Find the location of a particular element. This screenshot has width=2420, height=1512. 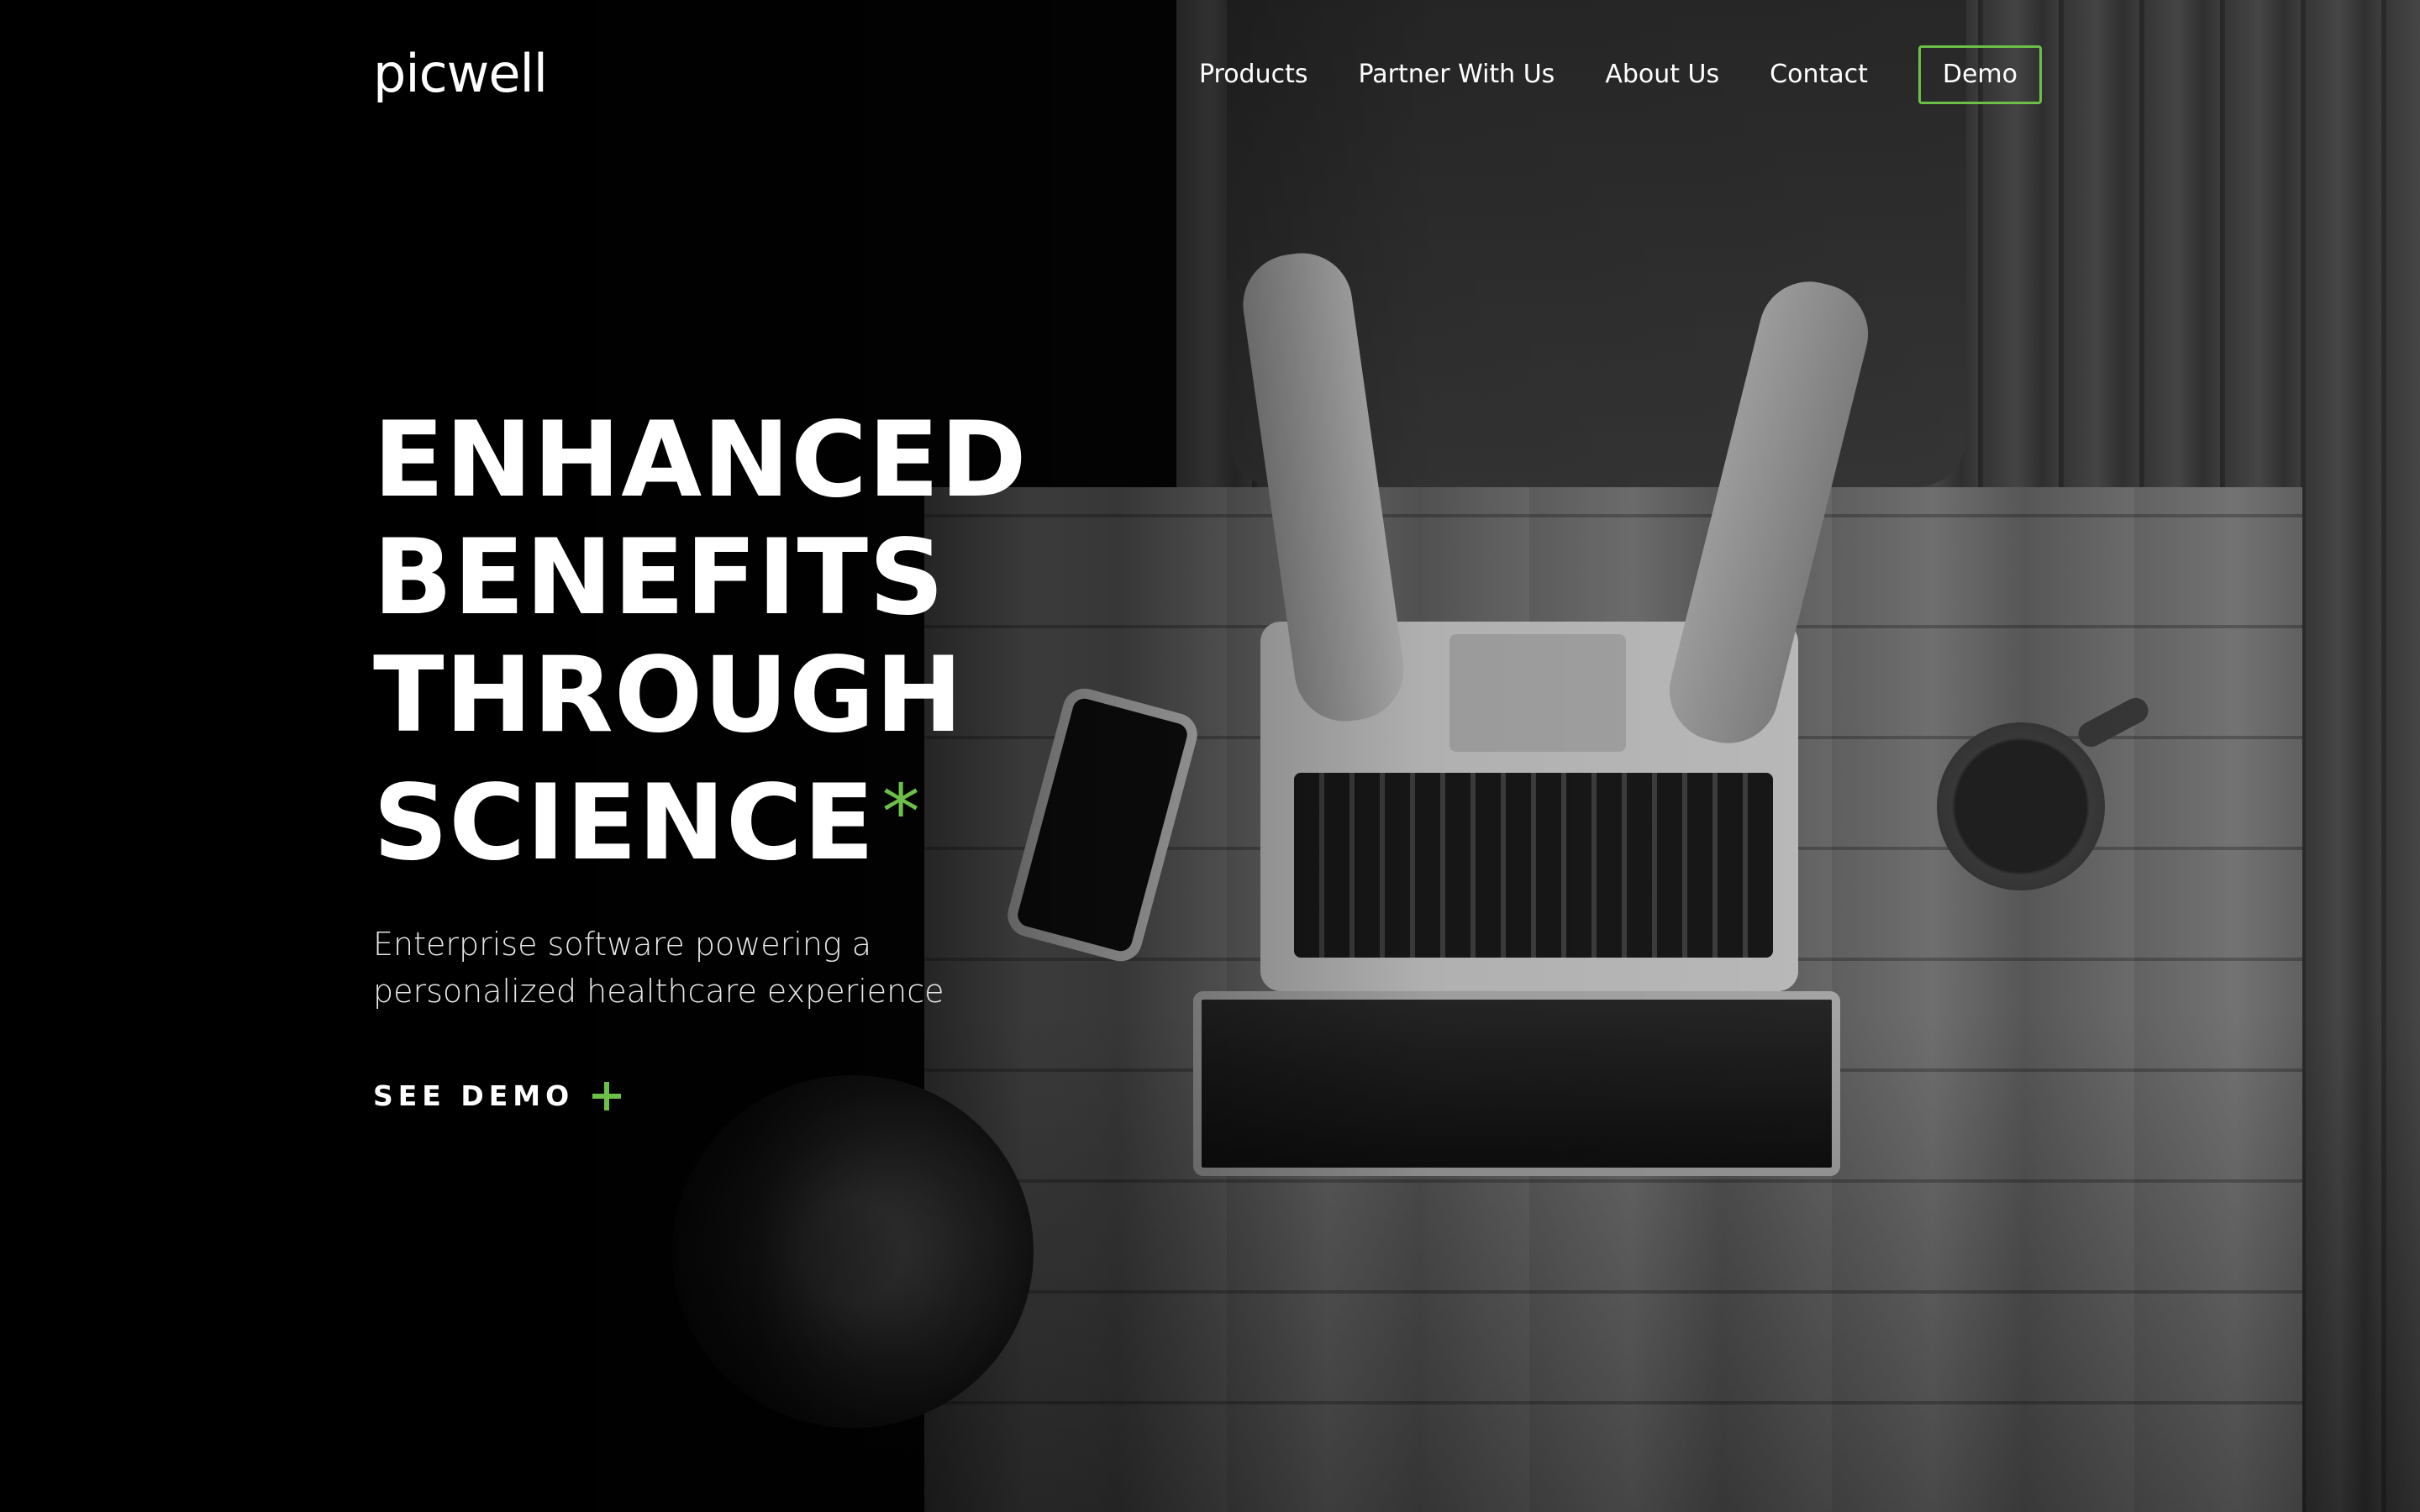

demo-button: Demo is located at coordinates (1980, 74).